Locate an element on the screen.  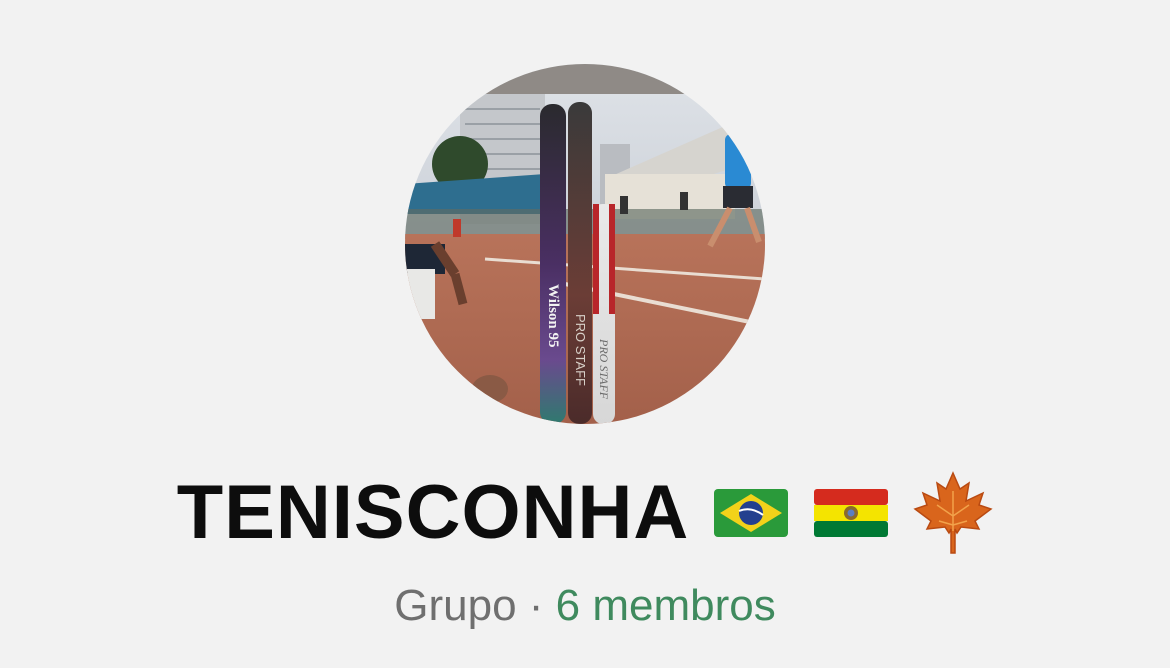
racquet-label-wilson: Wilson 95 is located at coordinates (553, 316).